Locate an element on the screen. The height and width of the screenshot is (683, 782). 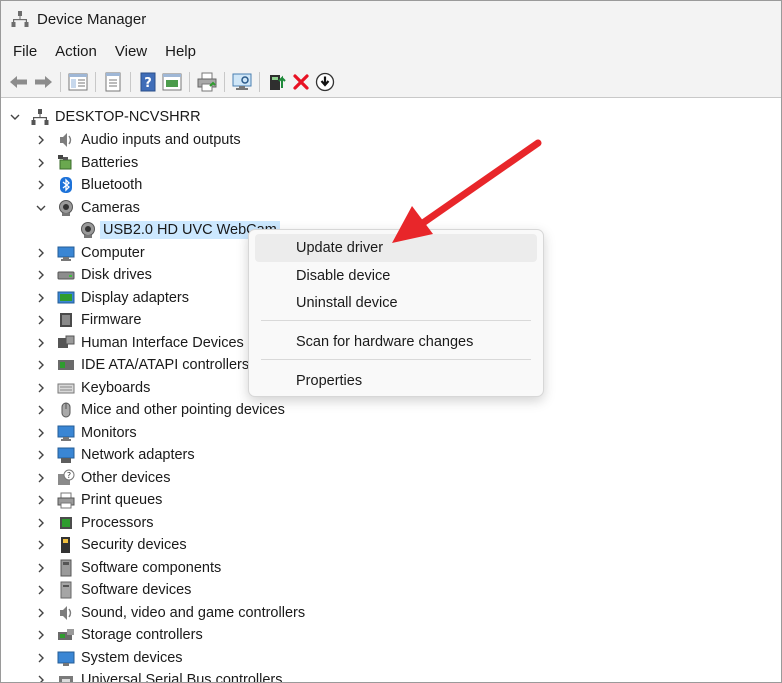
tree-category-item: Software components is located at coordinates (128, 568).